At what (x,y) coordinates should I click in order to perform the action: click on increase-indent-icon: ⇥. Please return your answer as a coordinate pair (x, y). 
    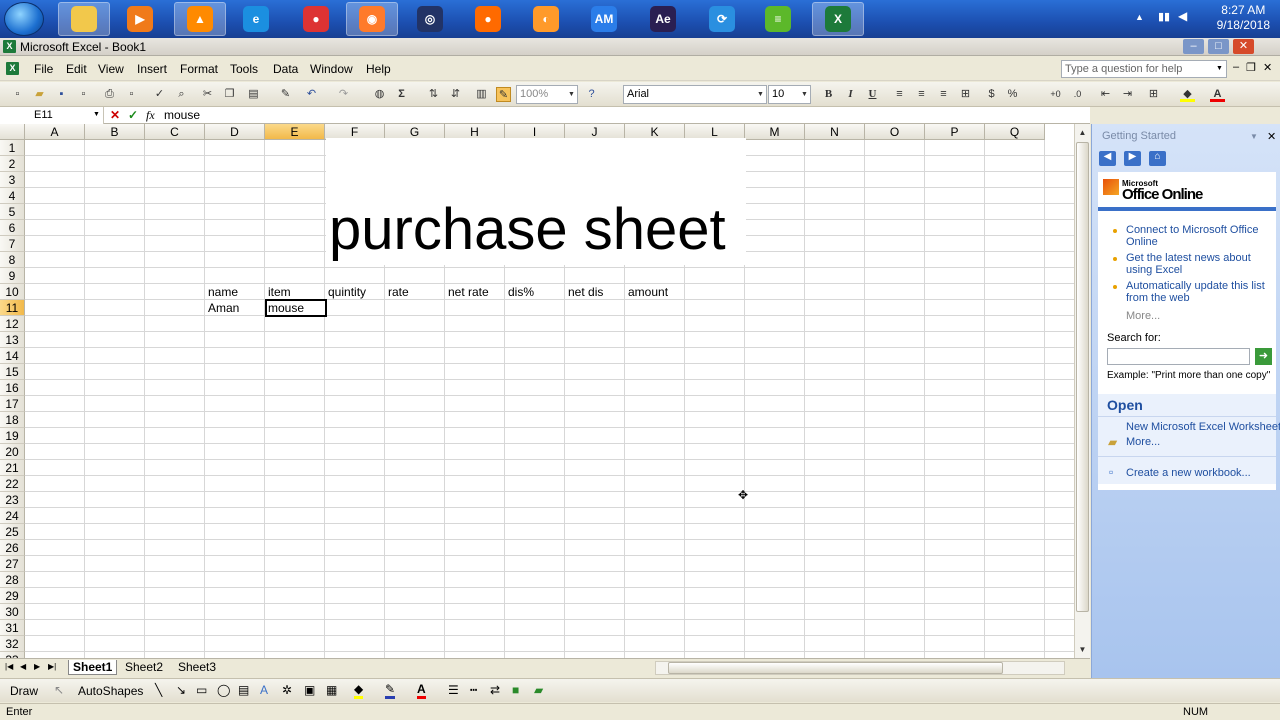
    Looking at the image, I should click on (1127, 94).